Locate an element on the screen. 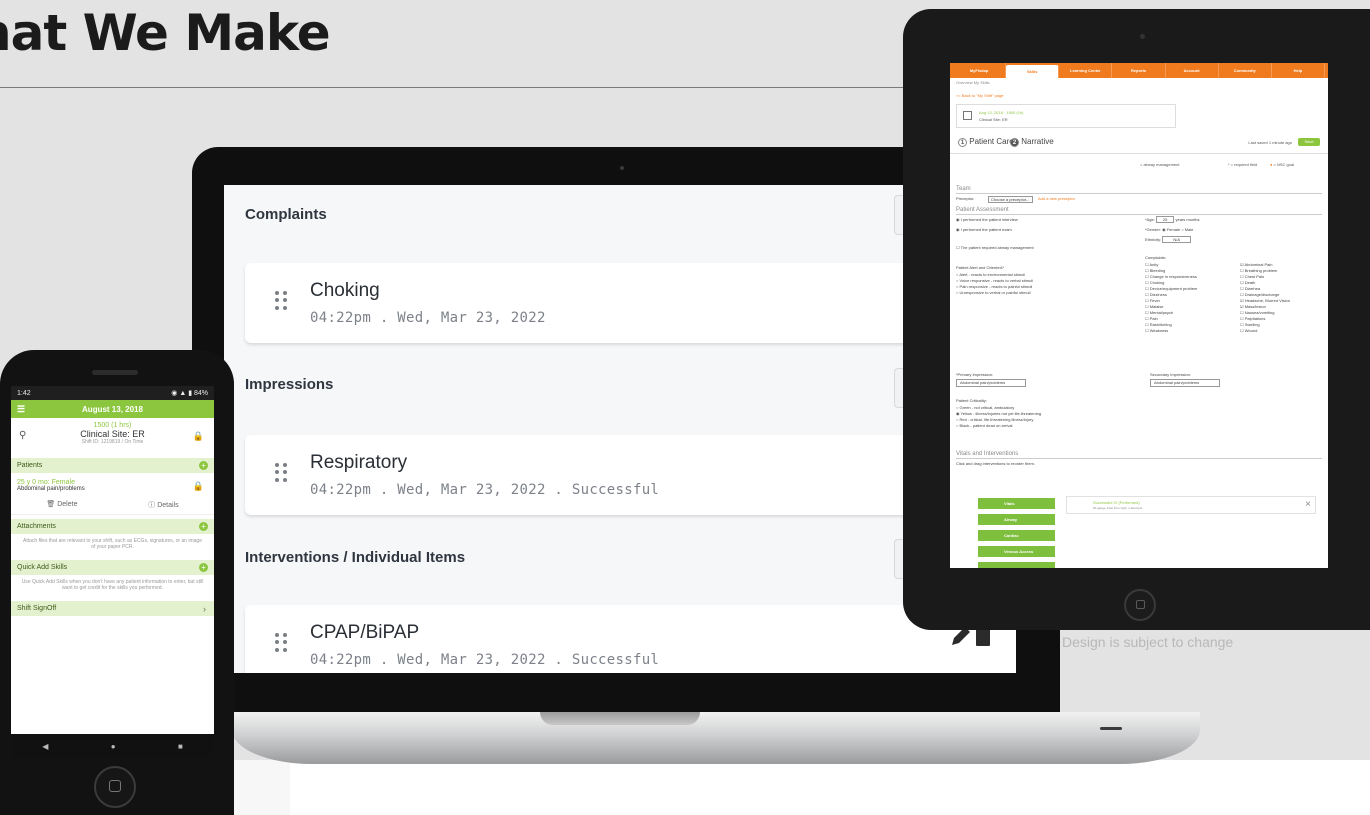  heading-rule is located at coordinates (500, 87).